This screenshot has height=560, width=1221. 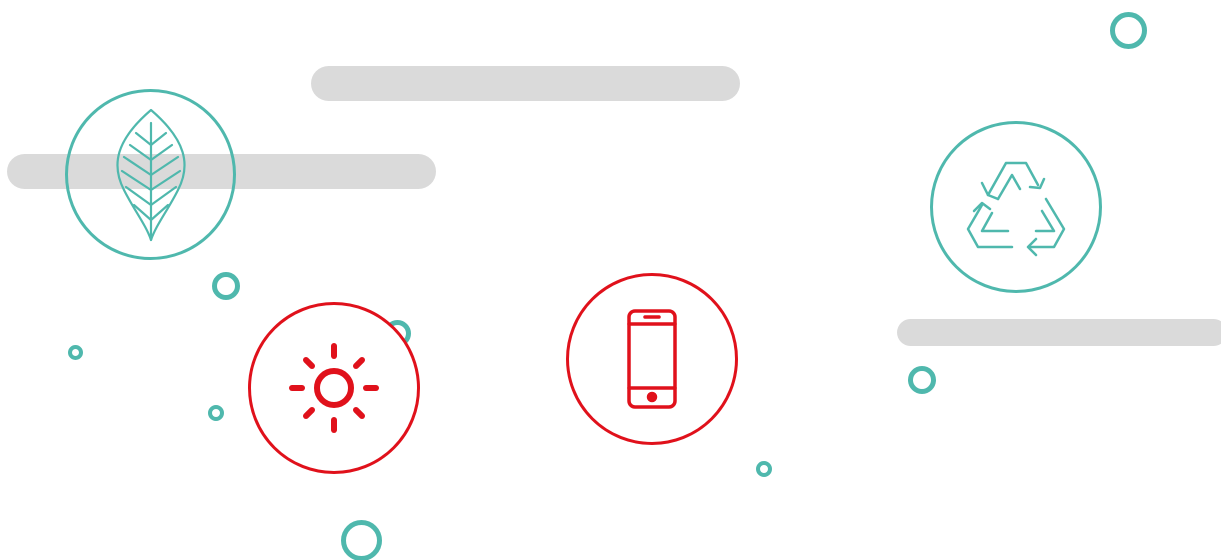 I want to click on smartphone-badge, so click(x=652, y=359).